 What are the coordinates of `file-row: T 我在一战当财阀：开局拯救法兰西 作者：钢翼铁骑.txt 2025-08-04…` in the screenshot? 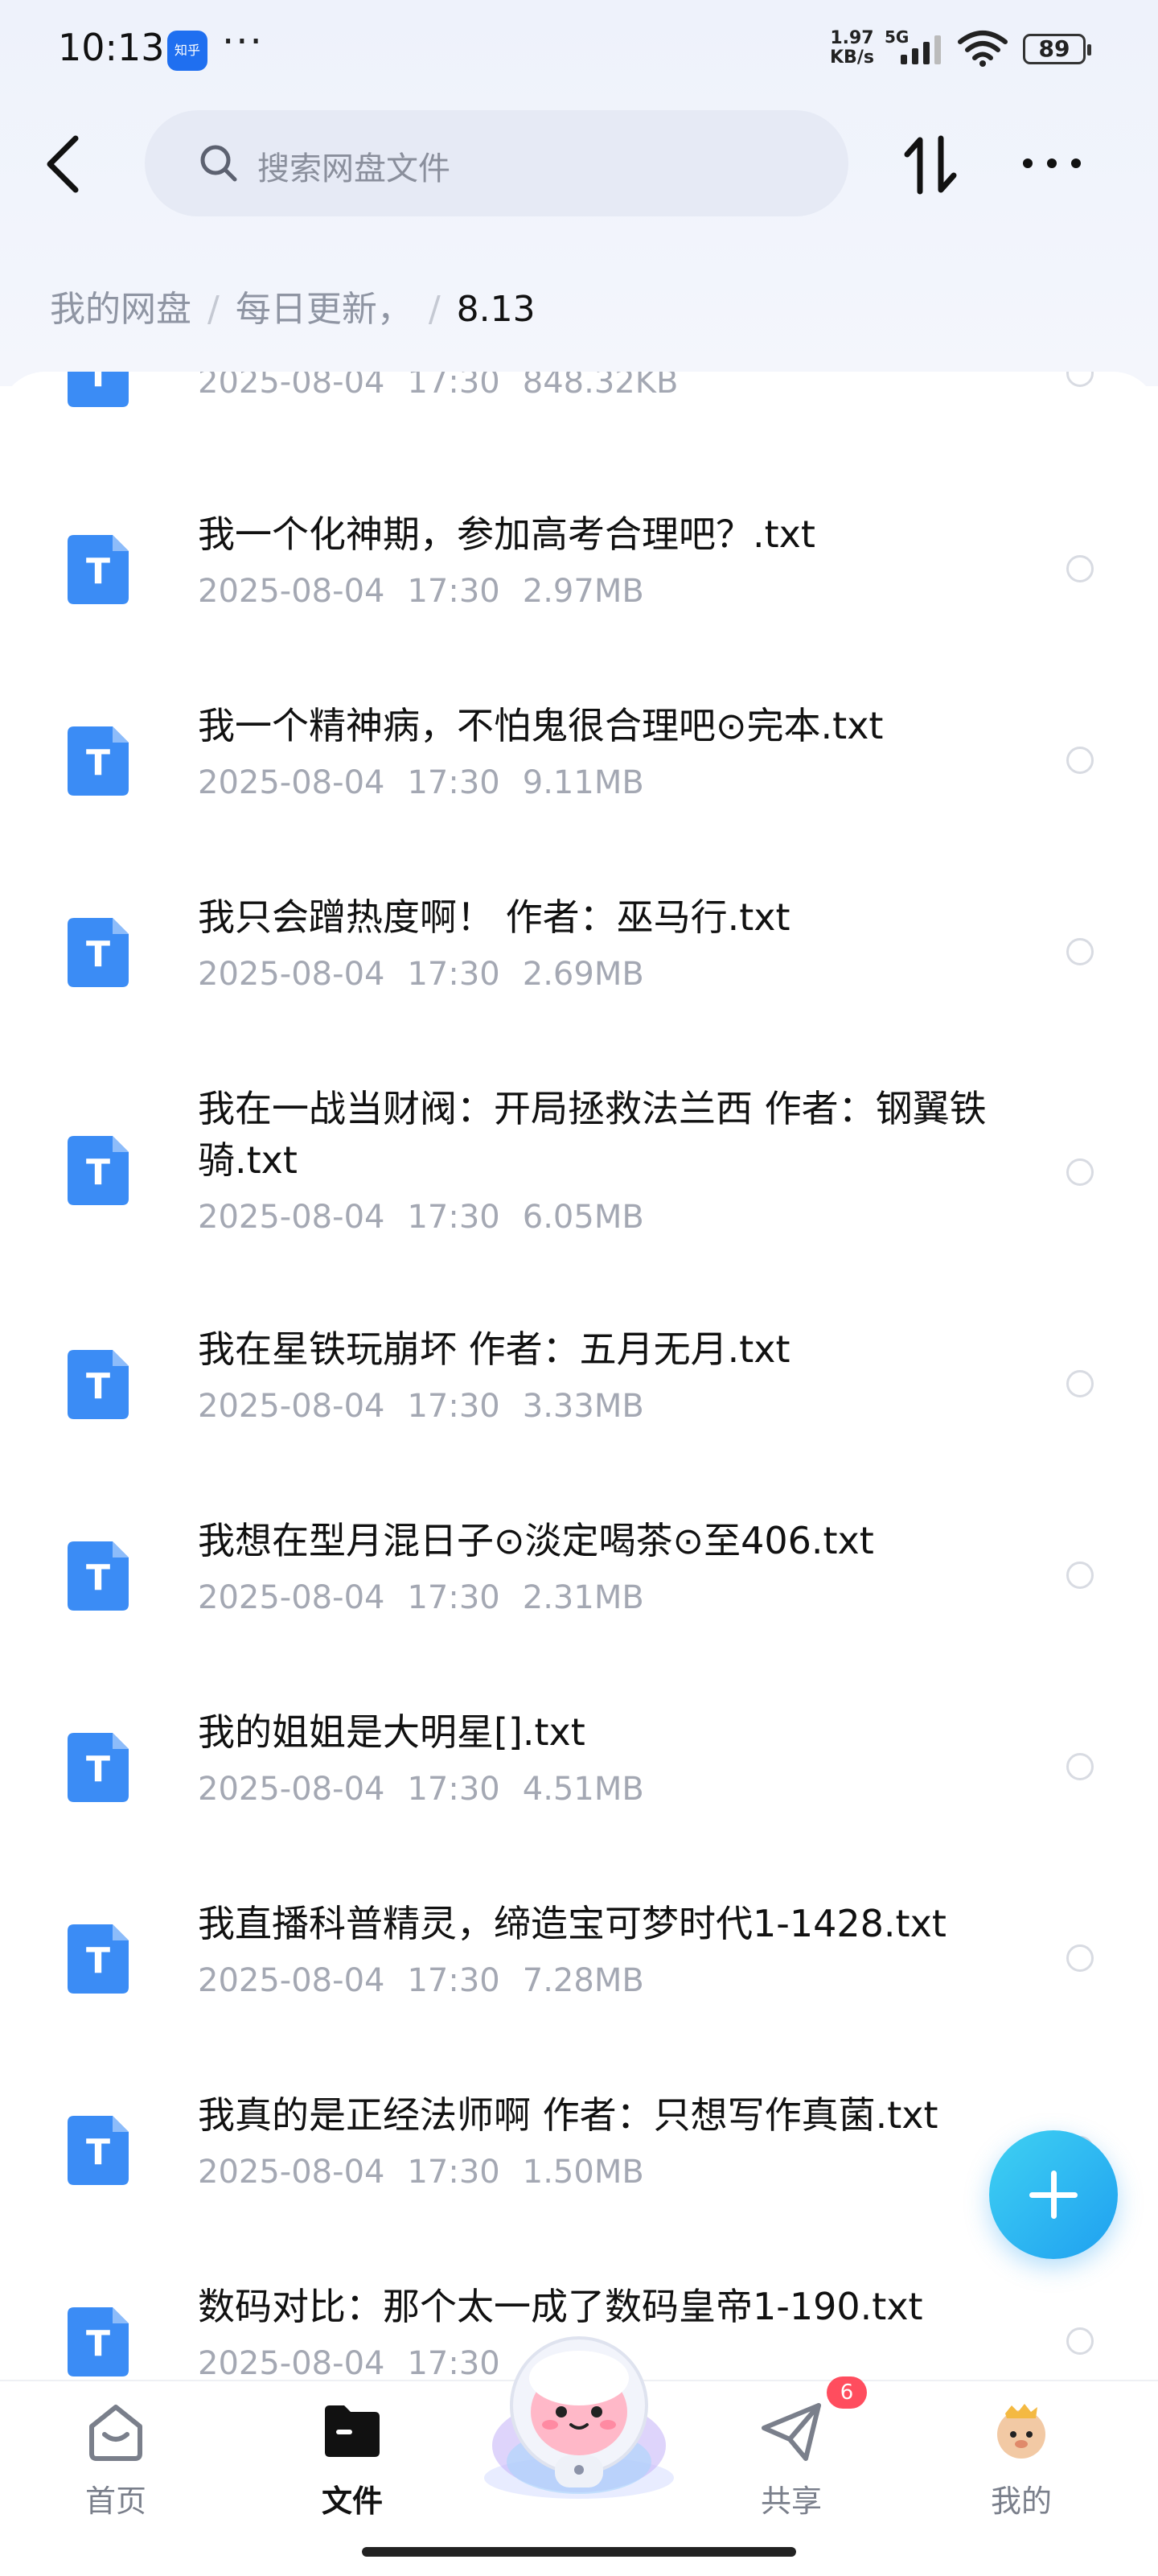 It's located at (579, 1187).